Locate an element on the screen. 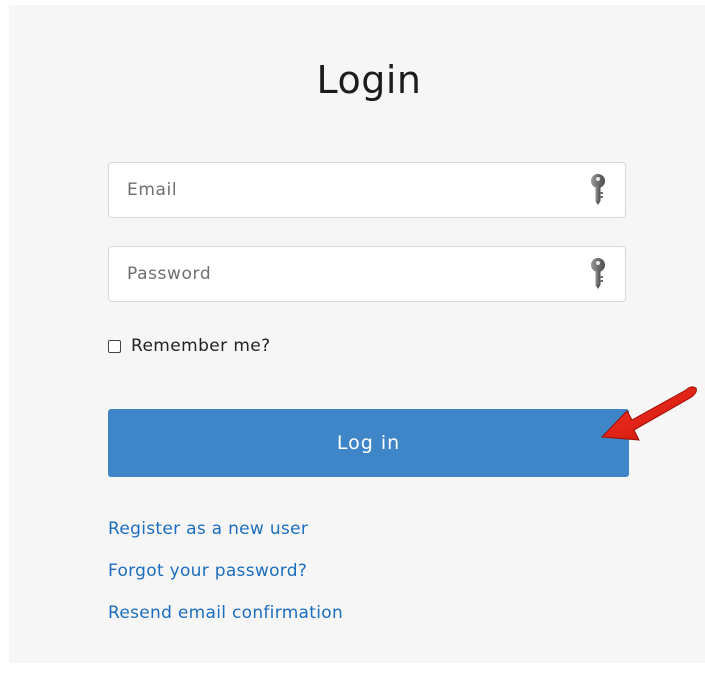 This screenshot has width=705, height=677. forgot-password-link: Forgot your password? is located at coordinates (225, 579).